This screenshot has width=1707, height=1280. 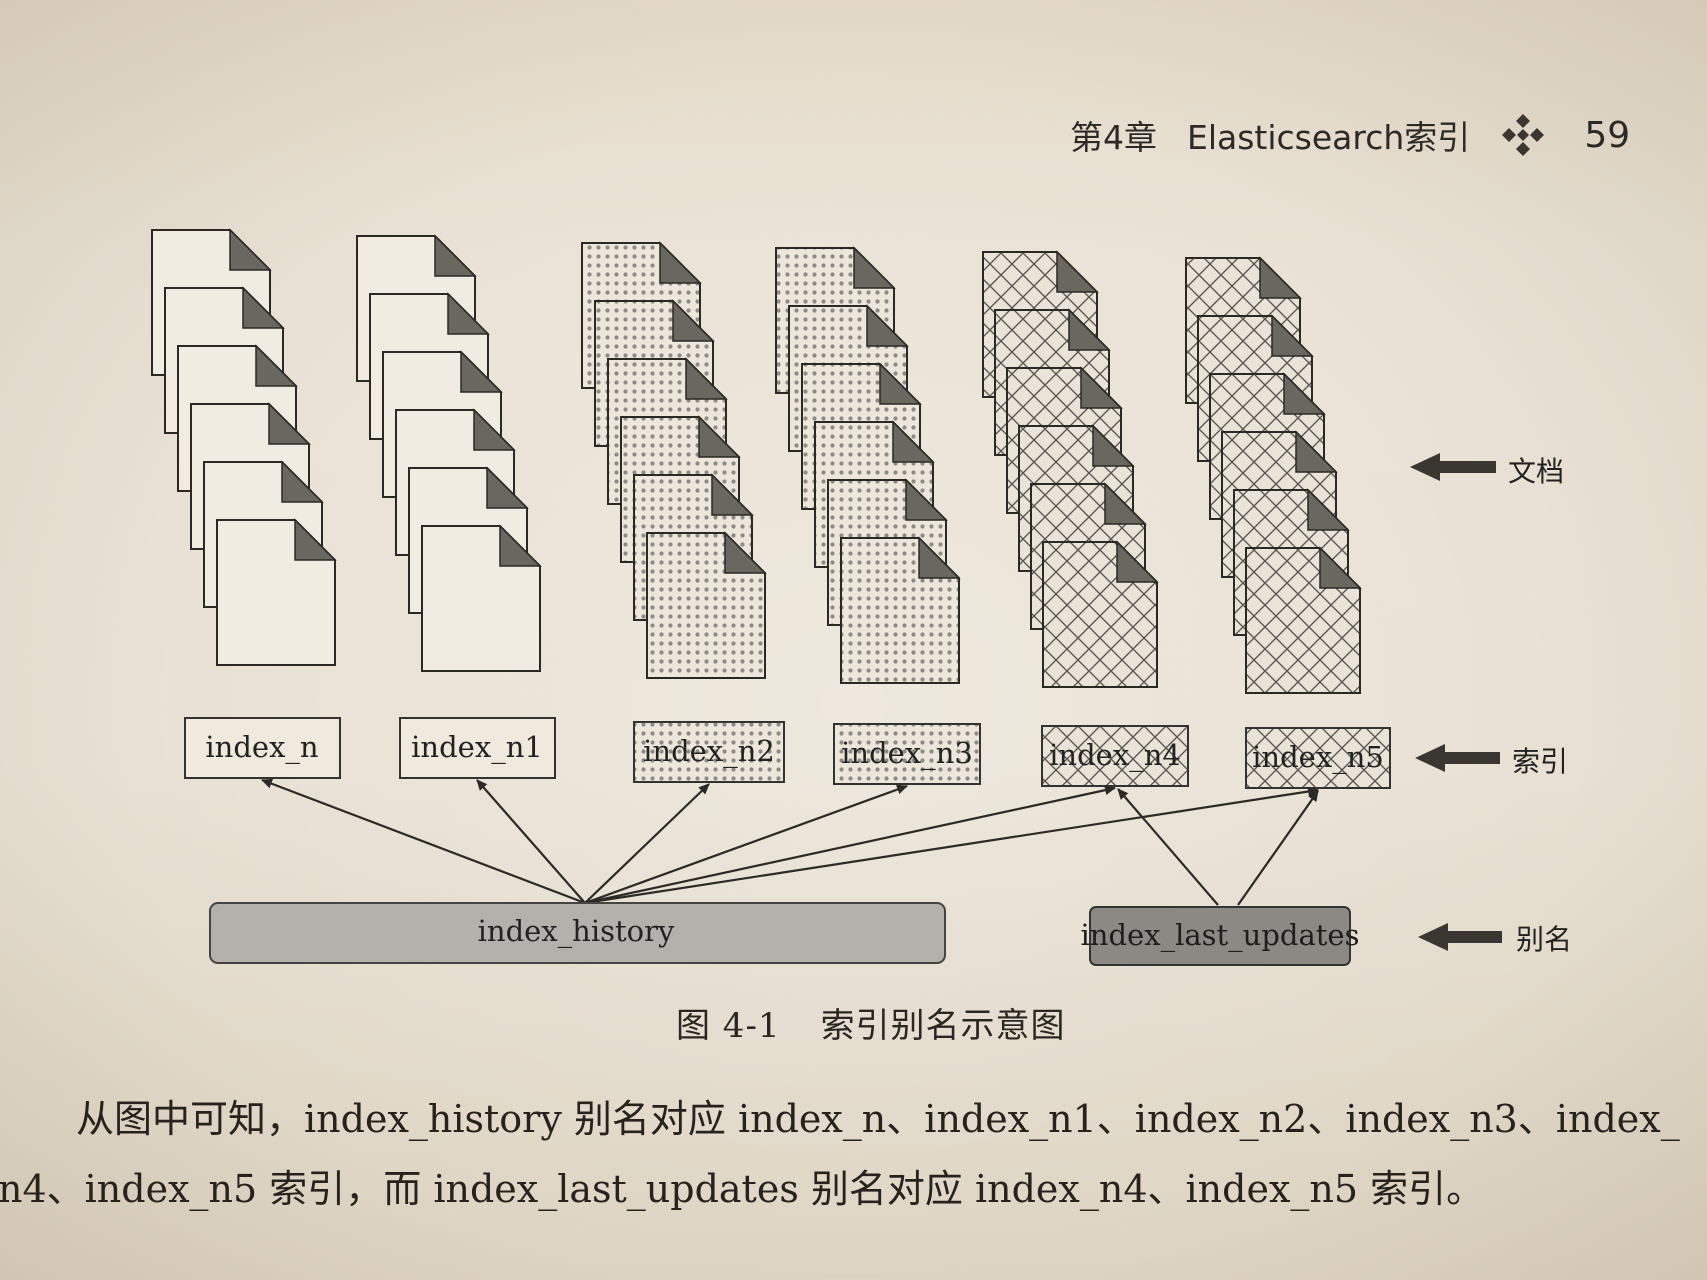 I want to click on document-stack-n4, so click(x=1070, y=469).